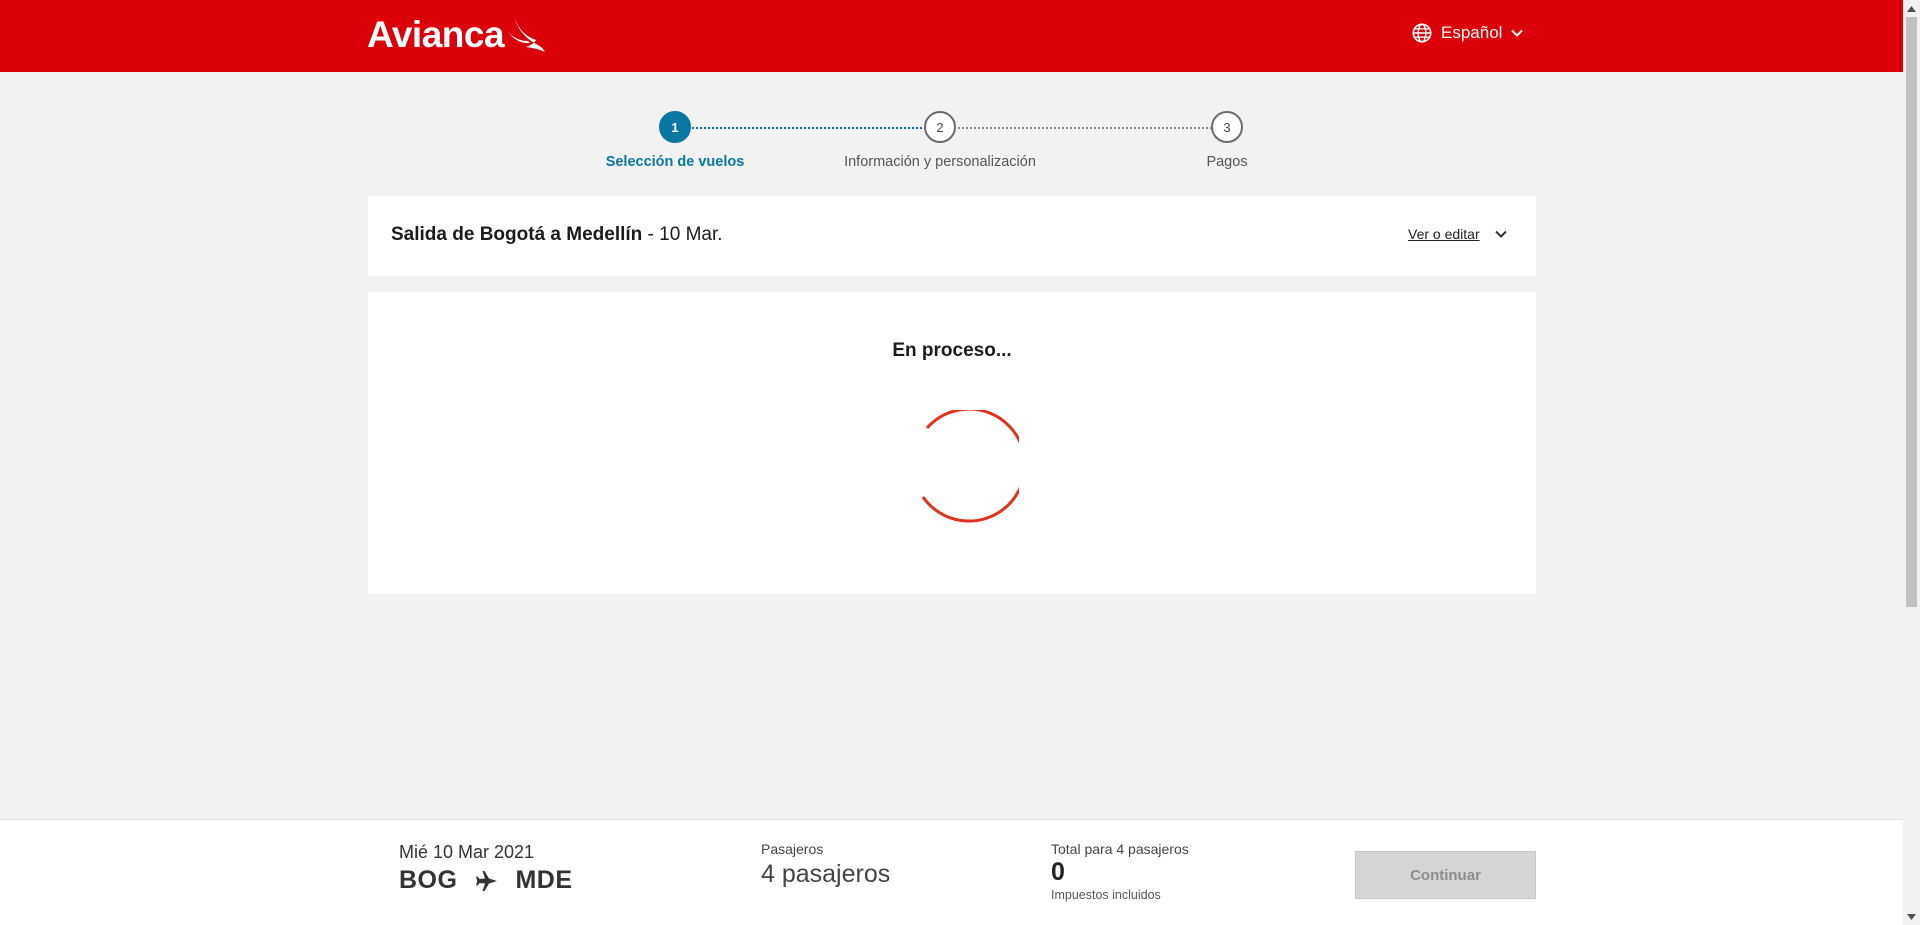  I want to click on route-date: - 10 Mar., so click(682, 234).